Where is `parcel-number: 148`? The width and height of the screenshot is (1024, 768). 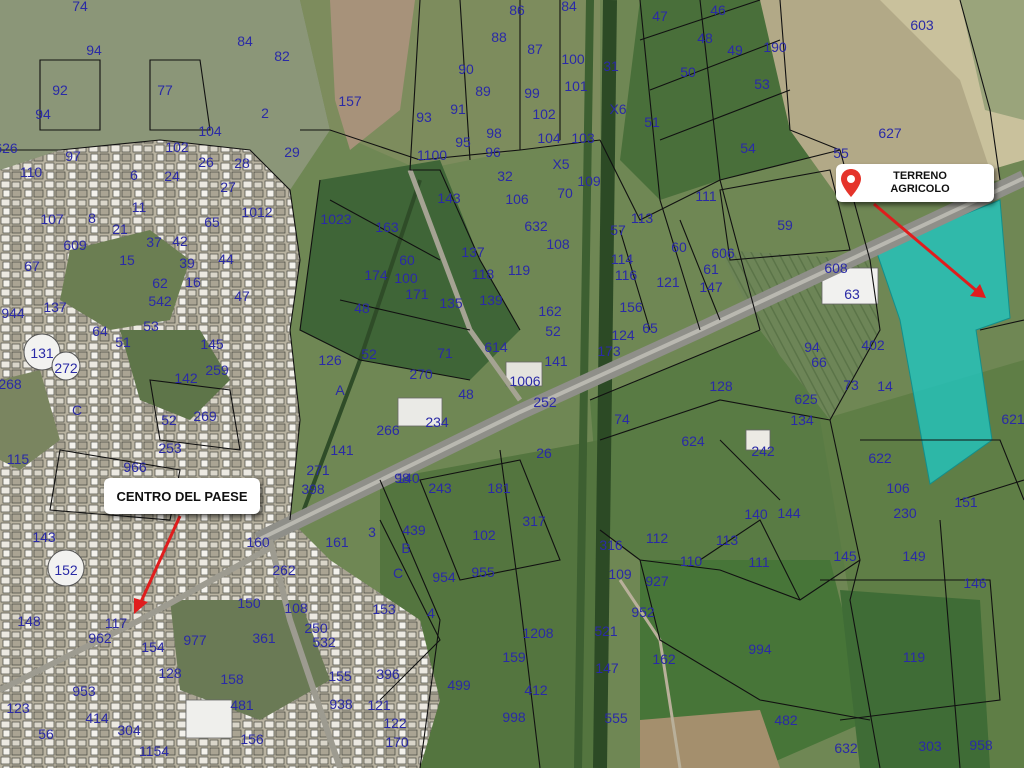 parcel-number: 148 is located at coordinates (29, 621).